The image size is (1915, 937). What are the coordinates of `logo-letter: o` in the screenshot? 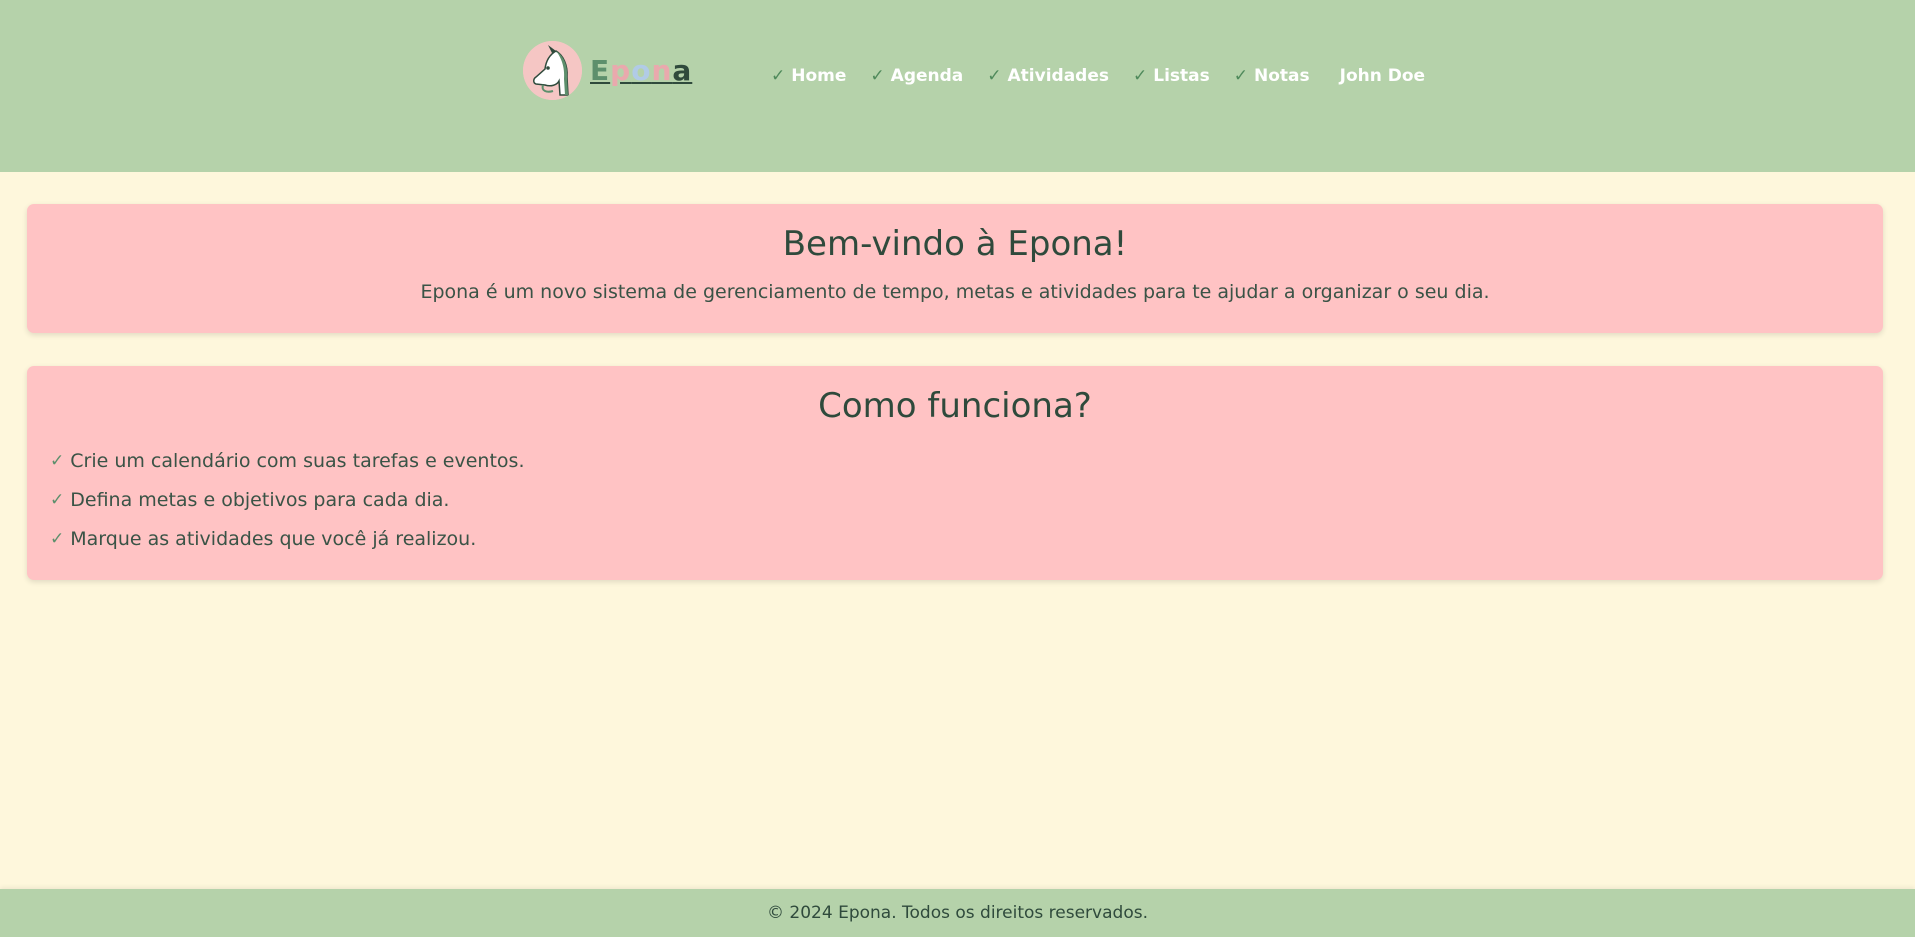 It's located at (641, 70).